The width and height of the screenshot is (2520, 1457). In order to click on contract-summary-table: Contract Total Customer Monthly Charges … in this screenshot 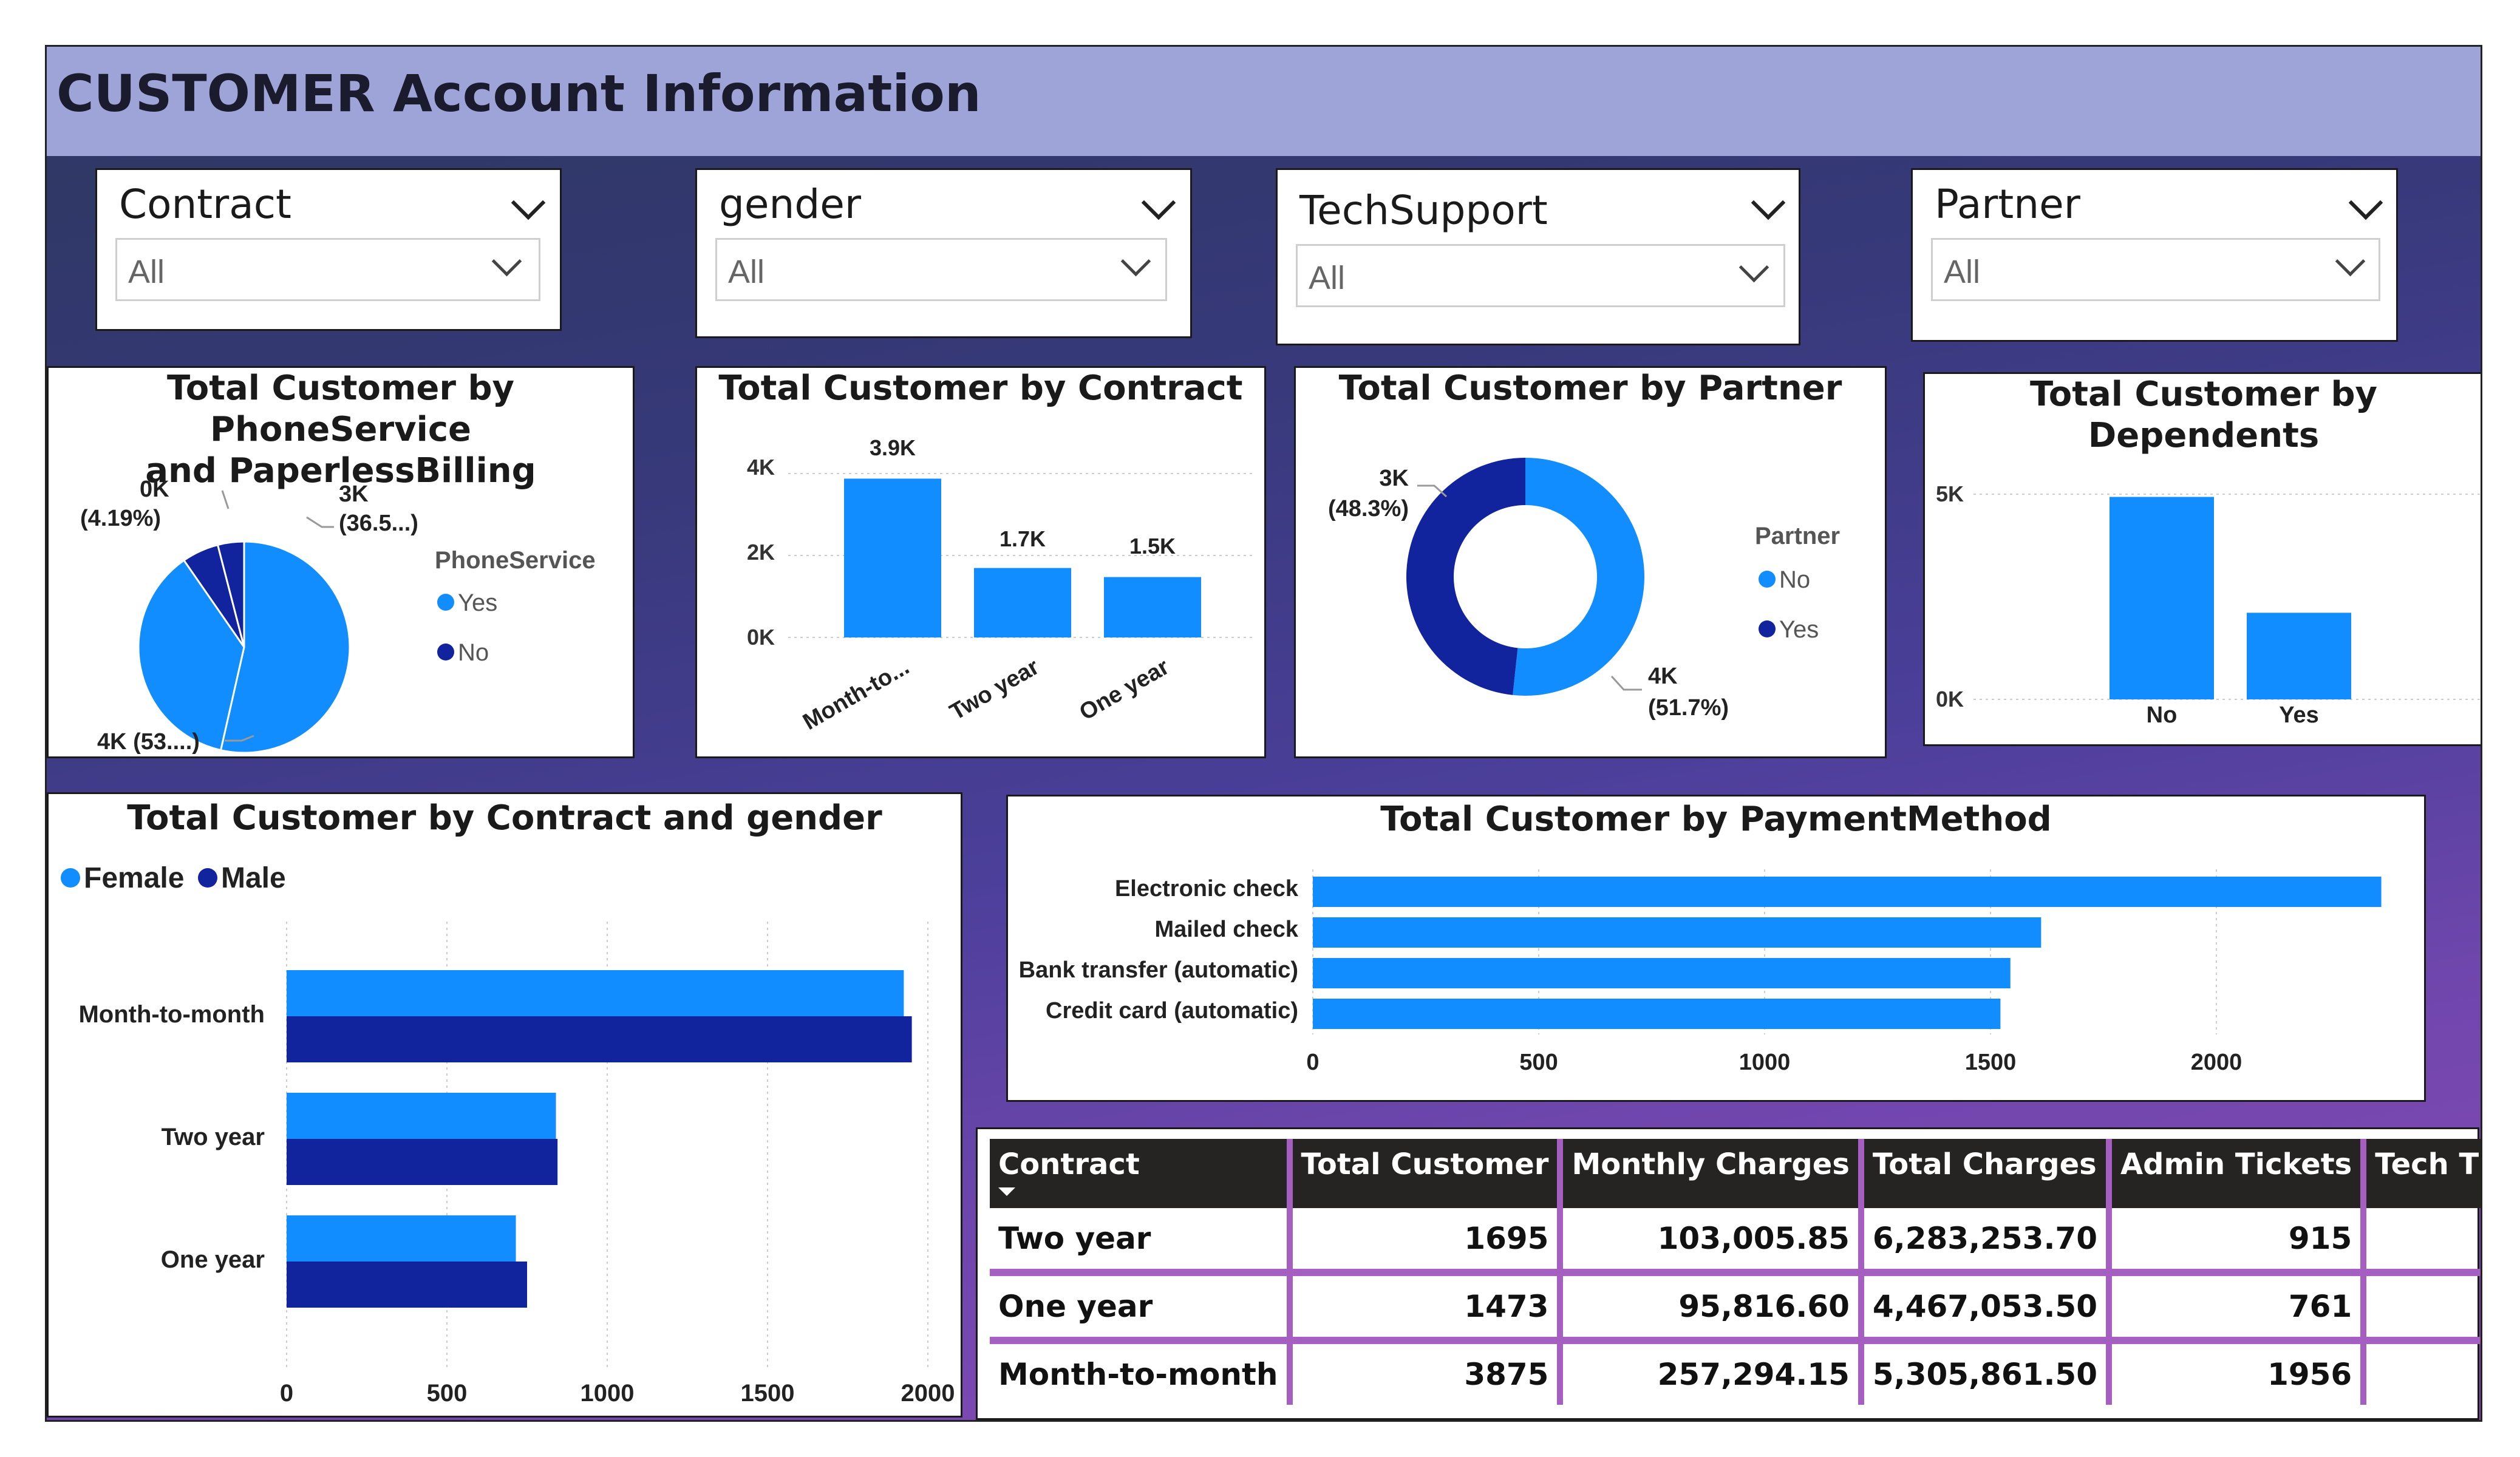, I will do `click(1735, 1272)`.